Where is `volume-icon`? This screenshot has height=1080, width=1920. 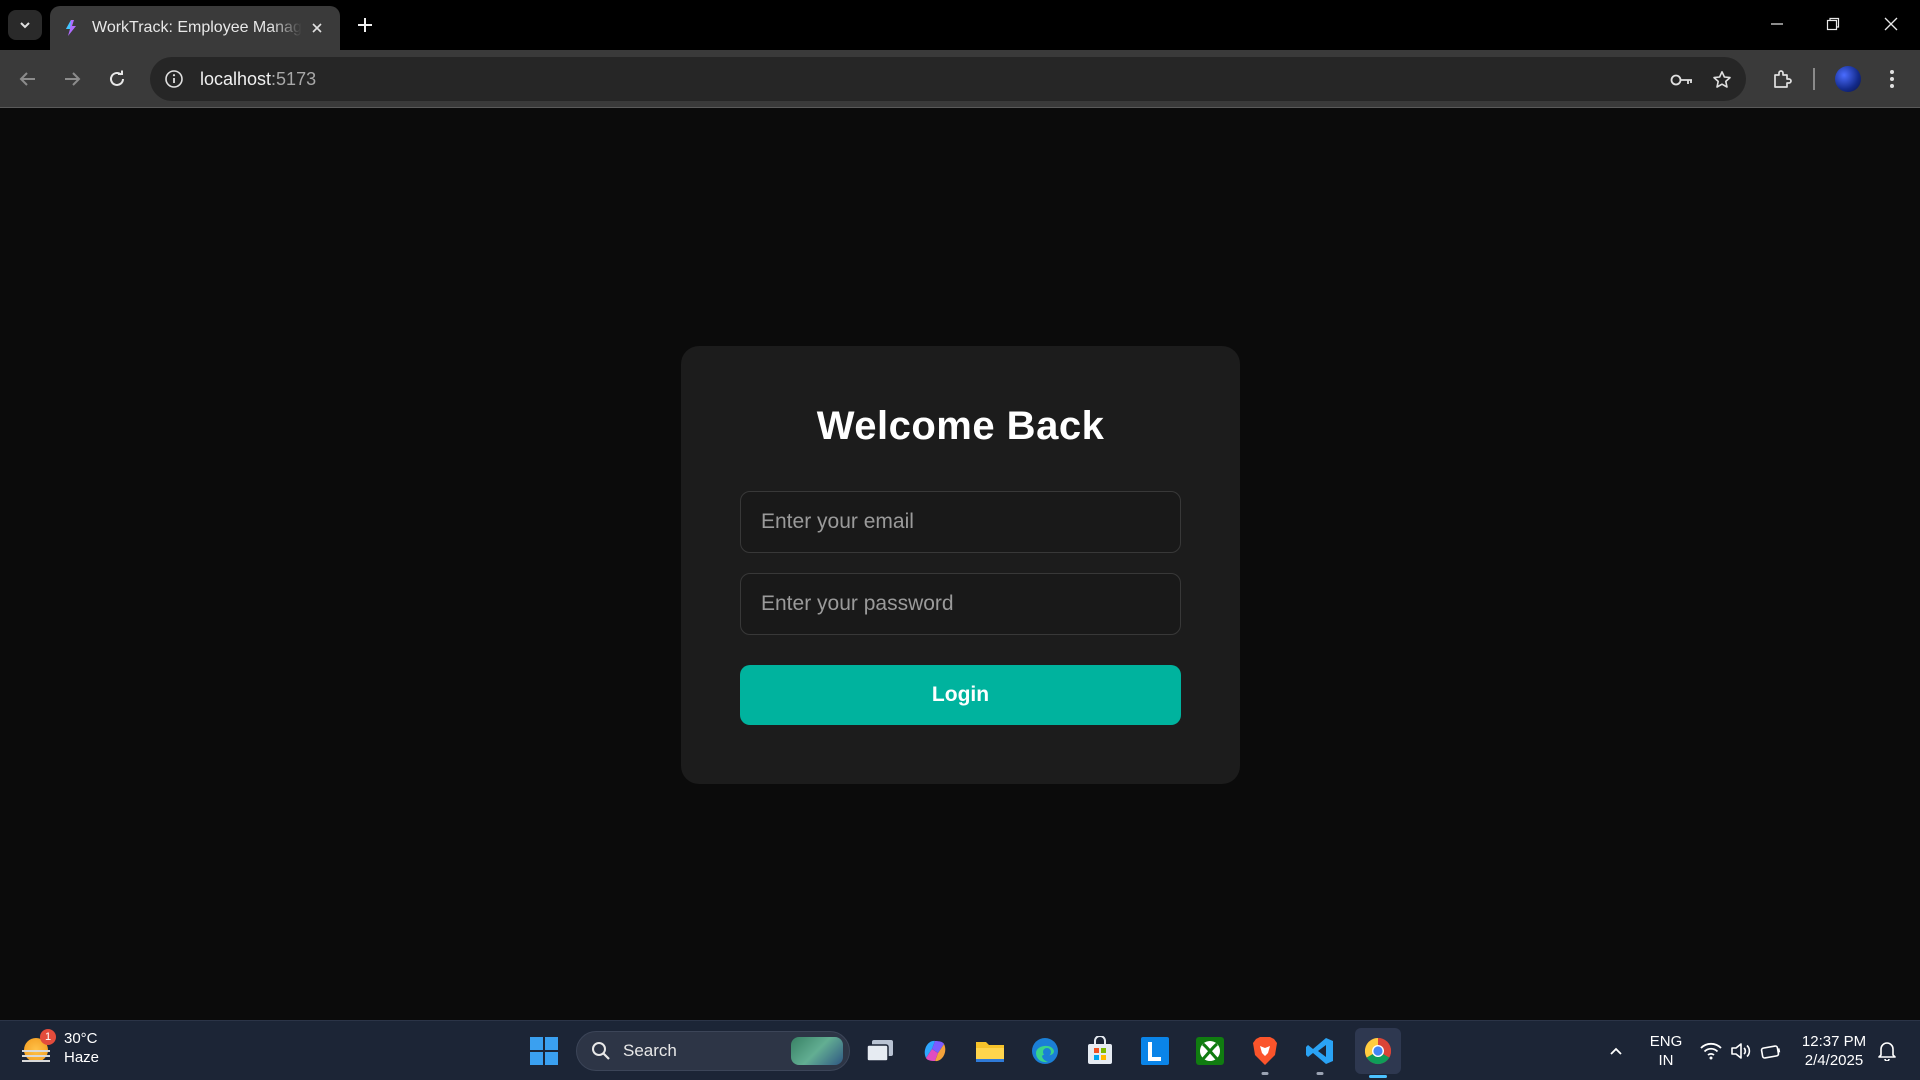 volume-icon is located at coordinates (1741, 1051).